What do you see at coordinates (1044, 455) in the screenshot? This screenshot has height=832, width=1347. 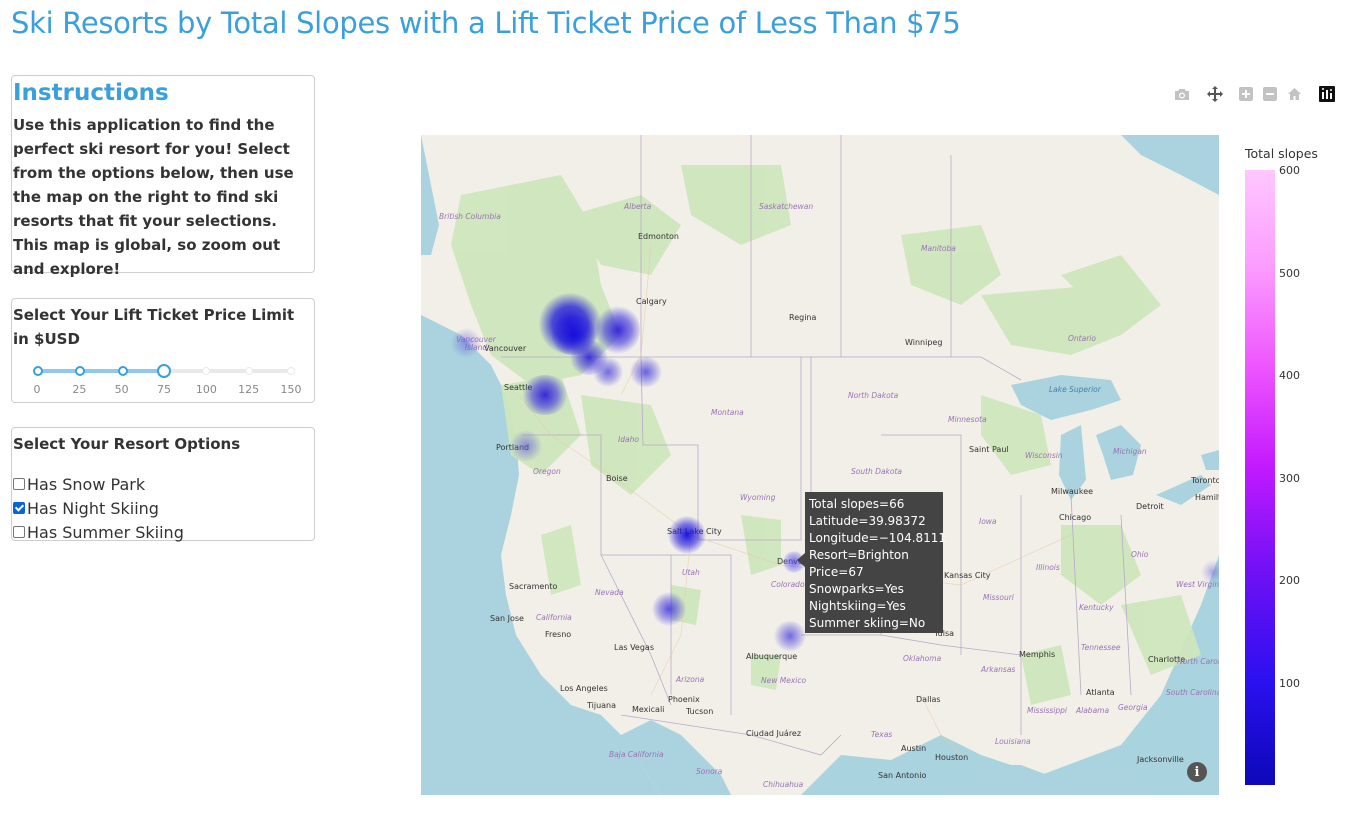 I see `region-label: Wisconsin` at bounding box center [1044, 455].